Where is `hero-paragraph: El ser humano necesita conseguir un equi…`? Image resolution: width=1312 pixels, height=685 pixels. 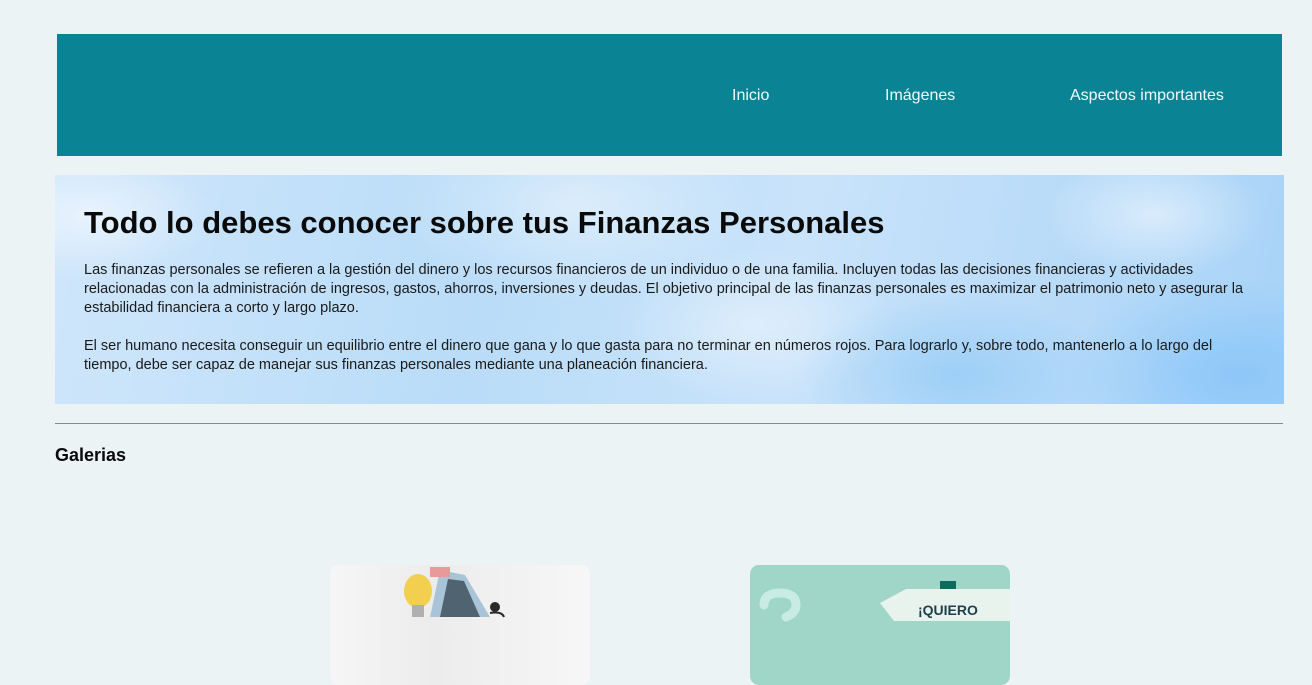
hero-paragraph: El ser humano necesita conseguir un equi… is located at coordinates (648, 355).